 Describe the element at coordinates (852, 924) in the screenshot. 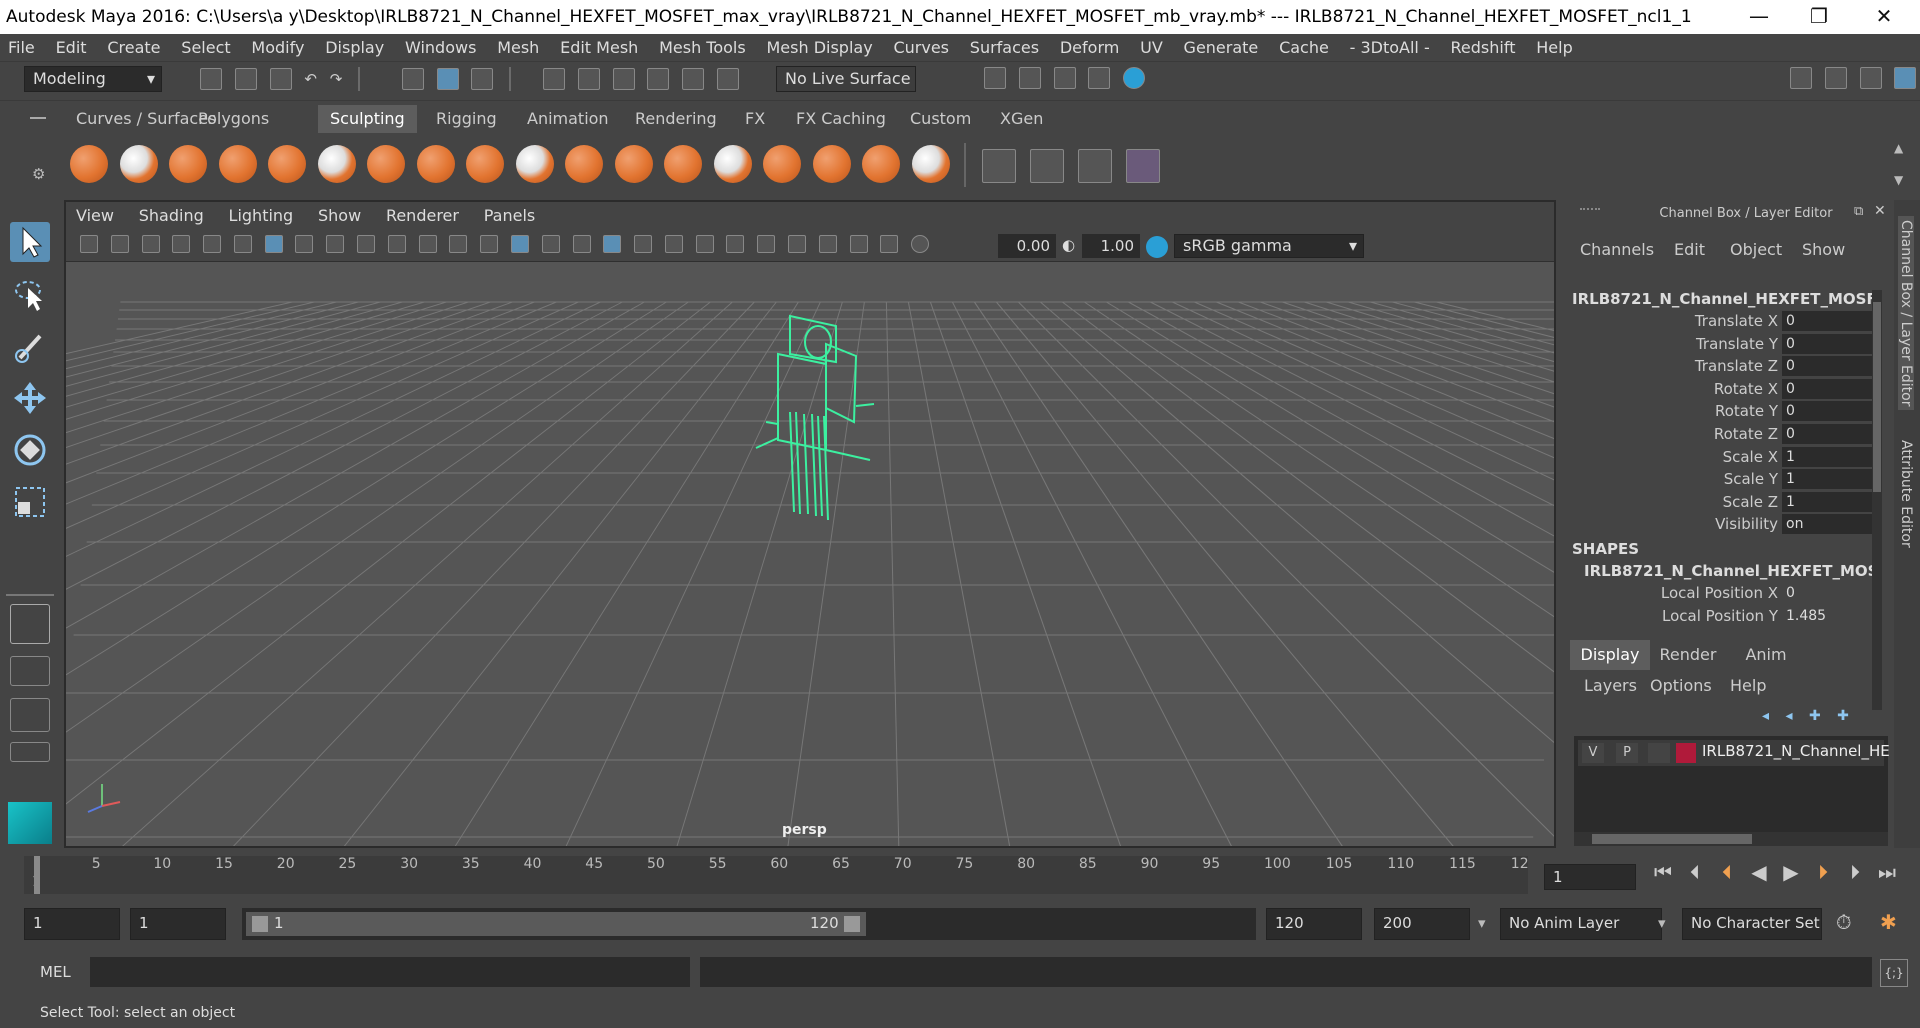

I see `range-end-grip` at that location.